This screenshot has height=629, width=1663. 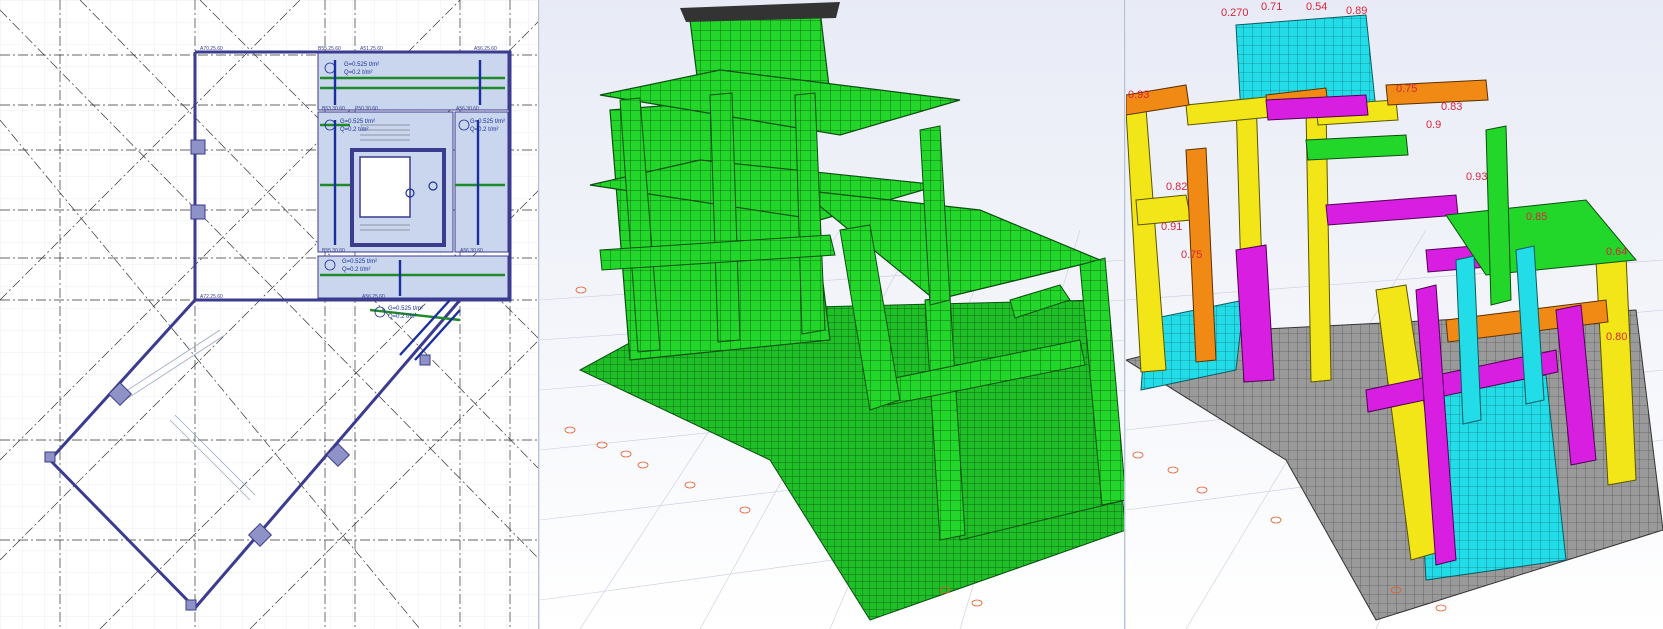 What do you see at coordinates (1356, 11) in the screenshot?
I see `ratio-label: 0.89` at bounding box center [1356, 11].